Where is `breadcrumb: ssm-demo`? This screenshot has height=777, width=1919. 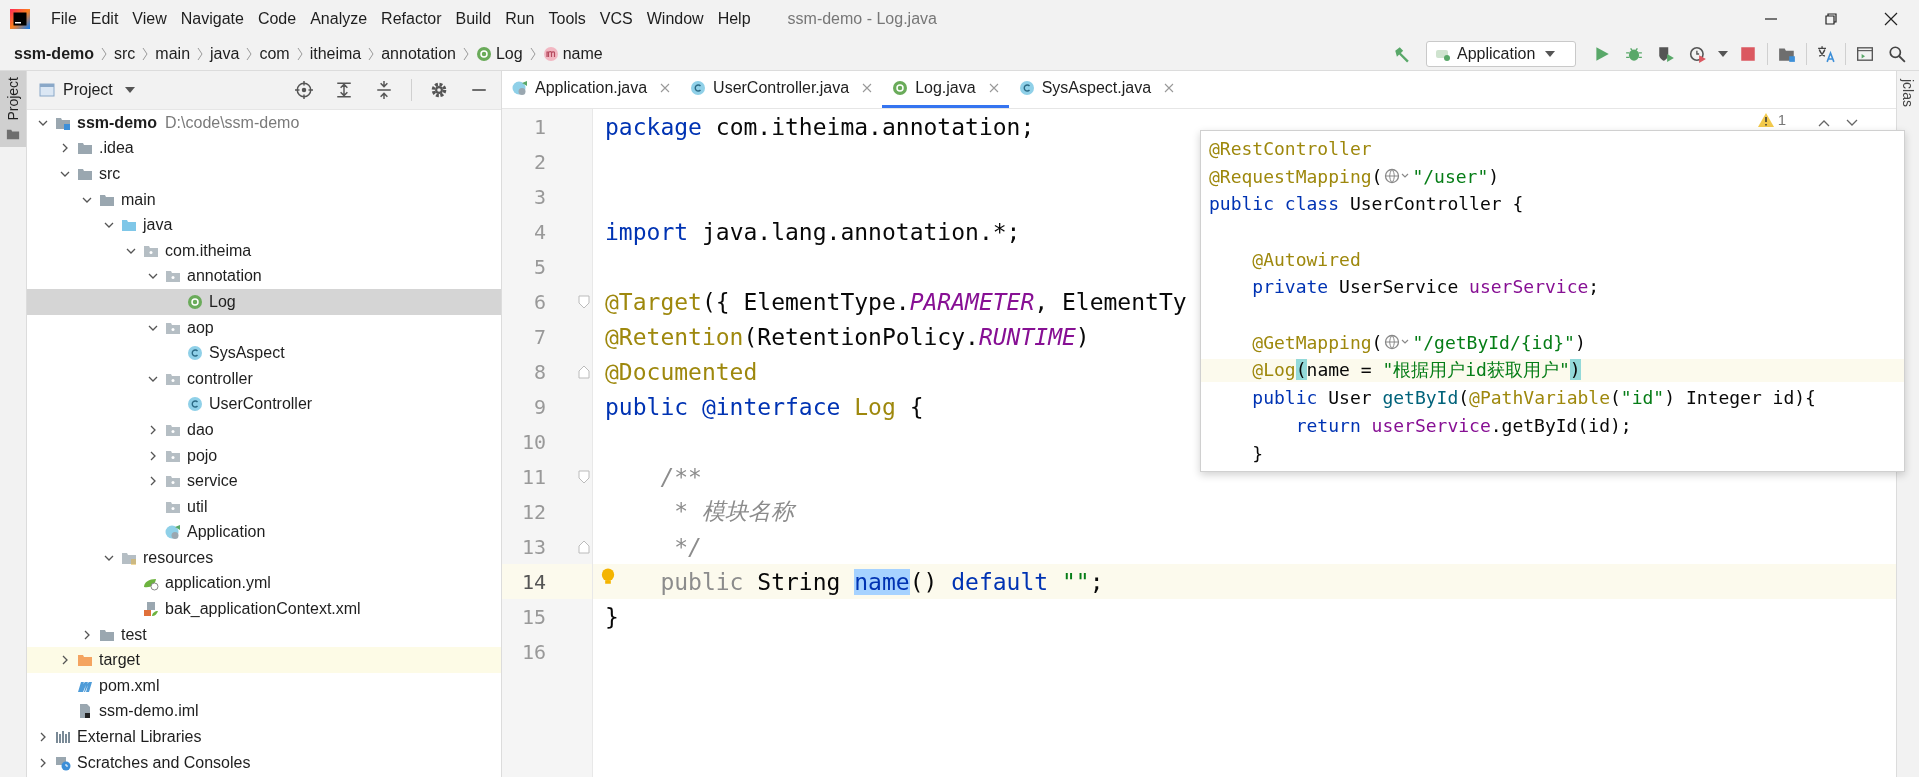 breadcrumb: ssm-demo is located at coordinates (54, 54).